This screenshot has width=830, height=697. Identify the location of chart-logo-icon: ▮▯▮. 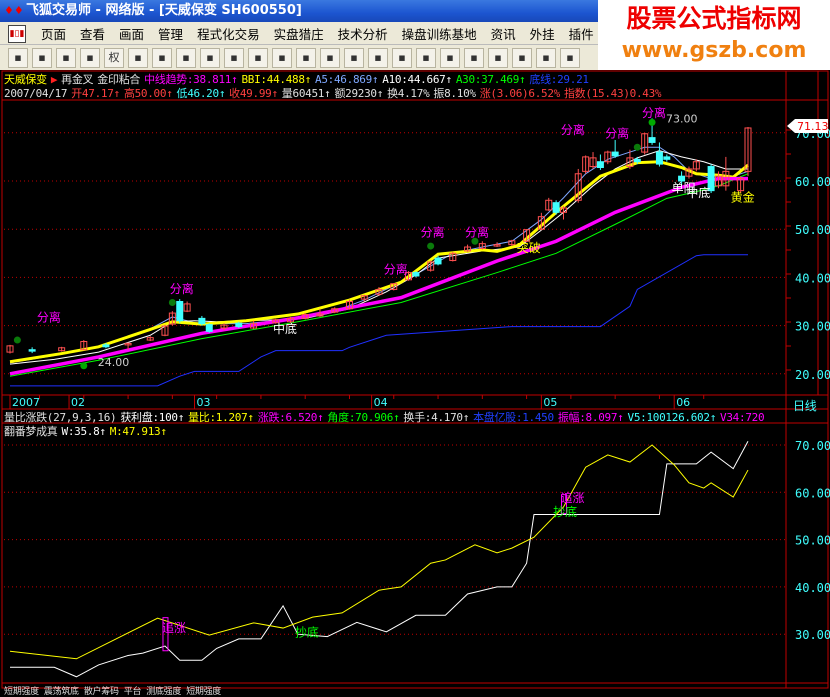
(17, 34).